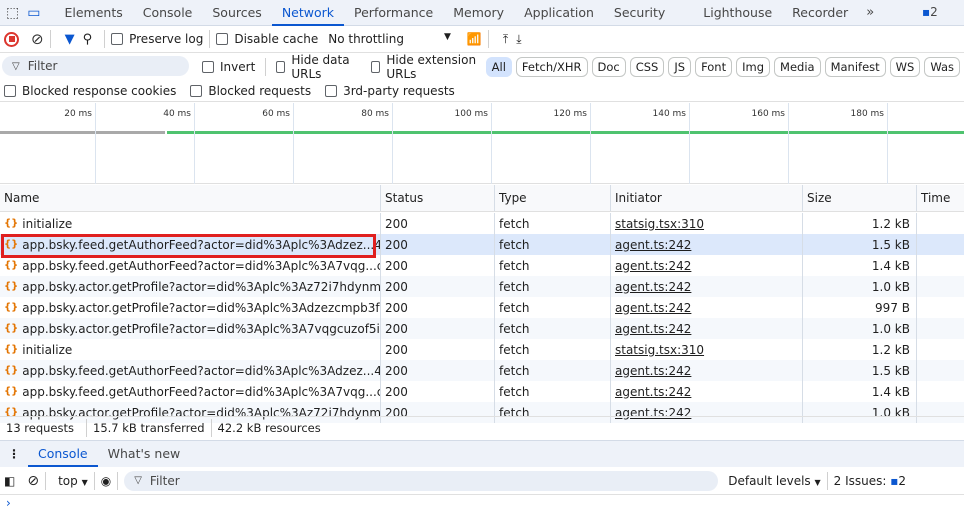 This screenshot has width=964, height=510. Describe the element at coordinates (505, 39) in the screenshot. I see `import-har-icon: ⤒` at that location.